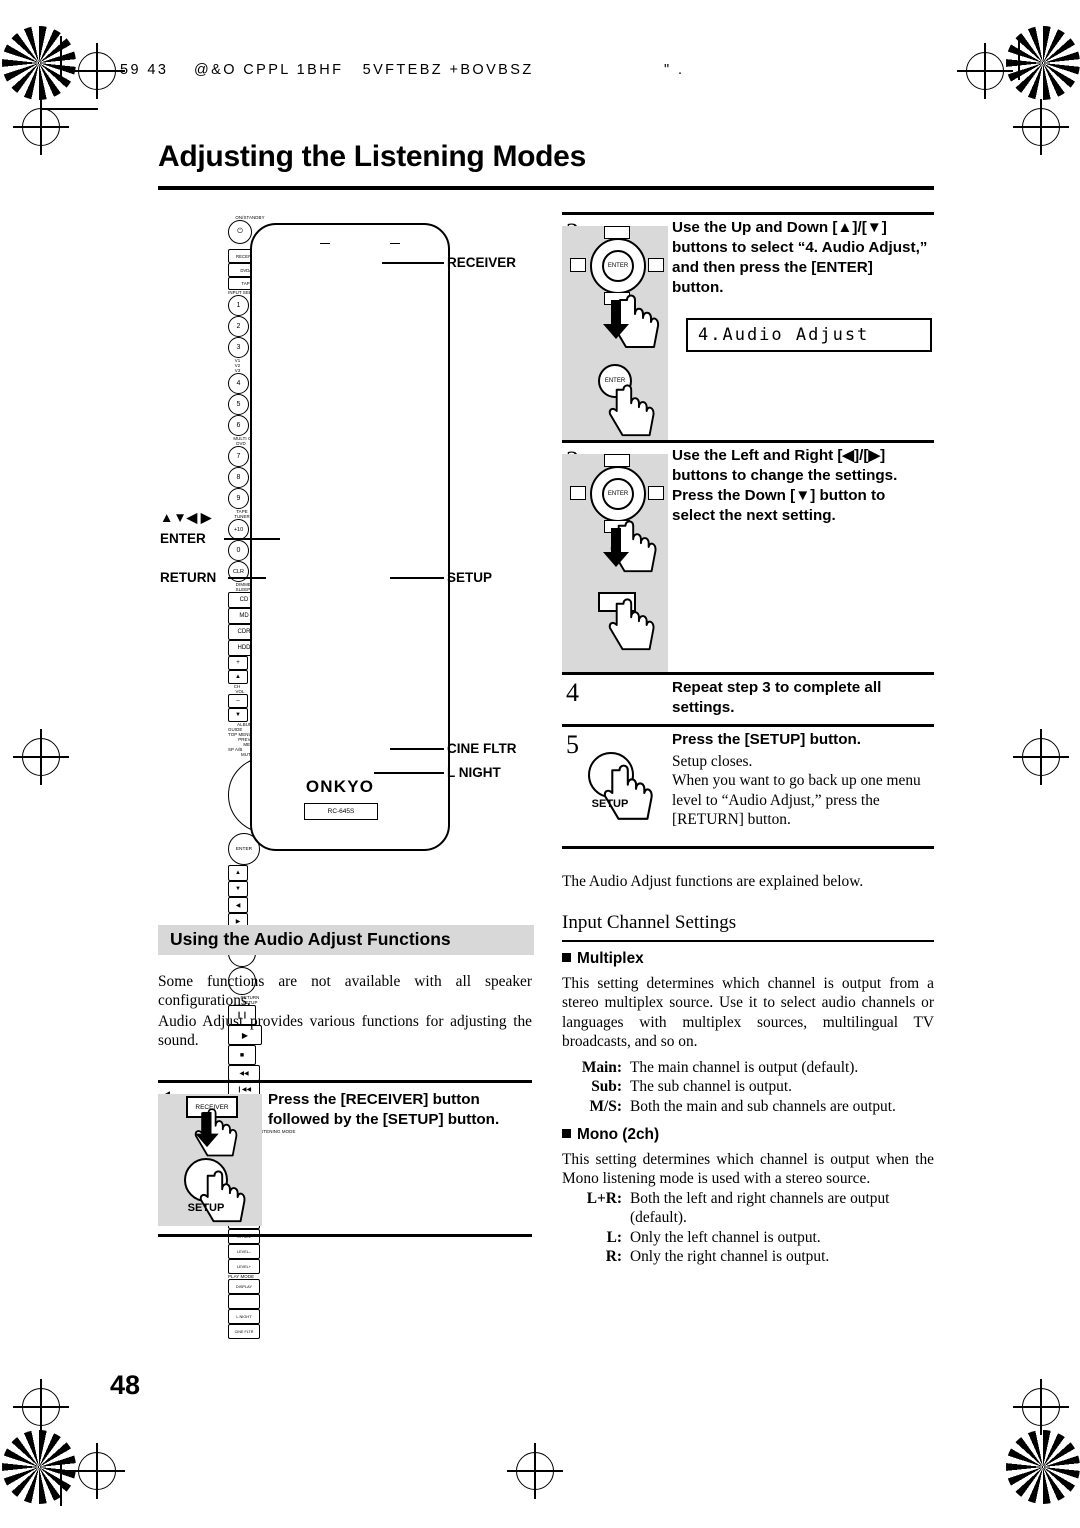 The height and width of the screenshot is (1528, 1080). Describe the element at coordinates (578, 265) in the screenshot. I see `step2-left-button` at that location.